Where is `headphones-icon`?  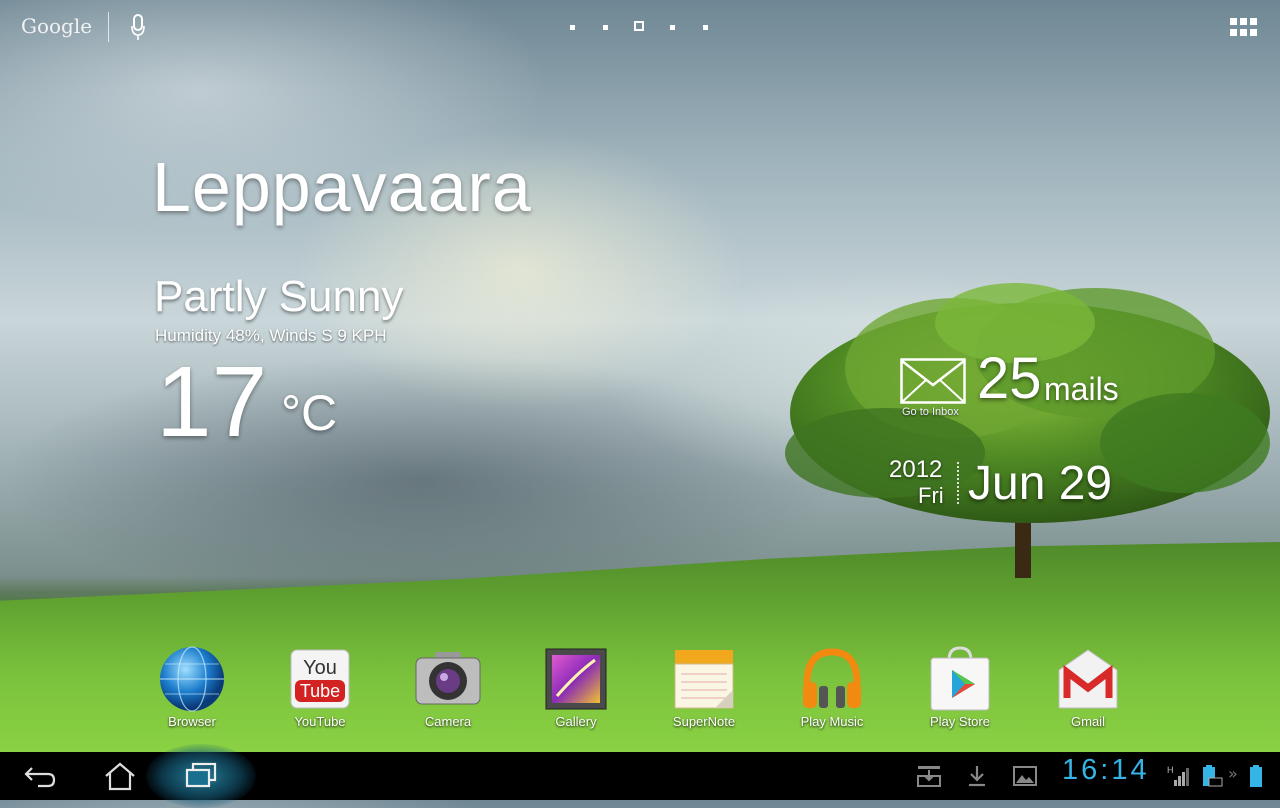 headphones-icon is located at coordinates (832, 678).